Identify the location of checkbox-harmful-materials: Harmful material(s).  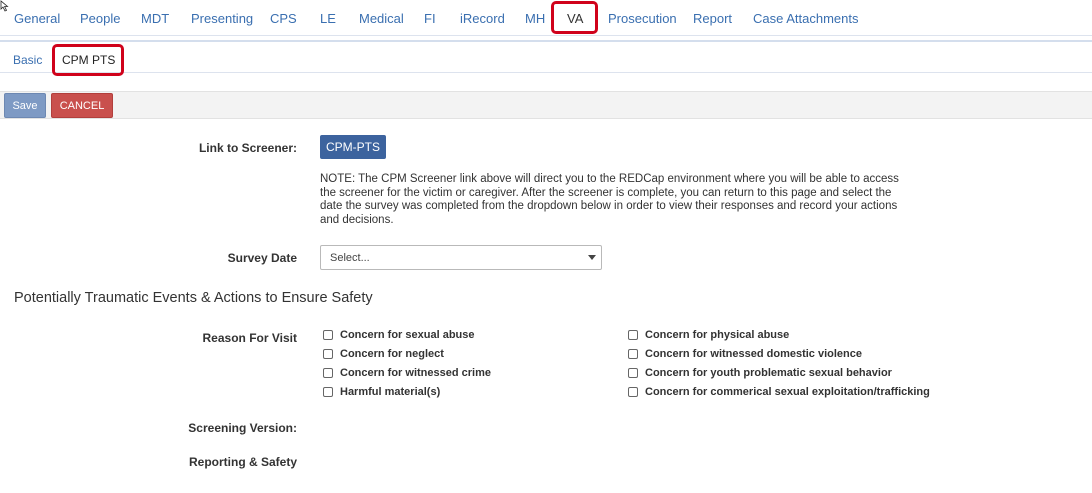
(381, 392).